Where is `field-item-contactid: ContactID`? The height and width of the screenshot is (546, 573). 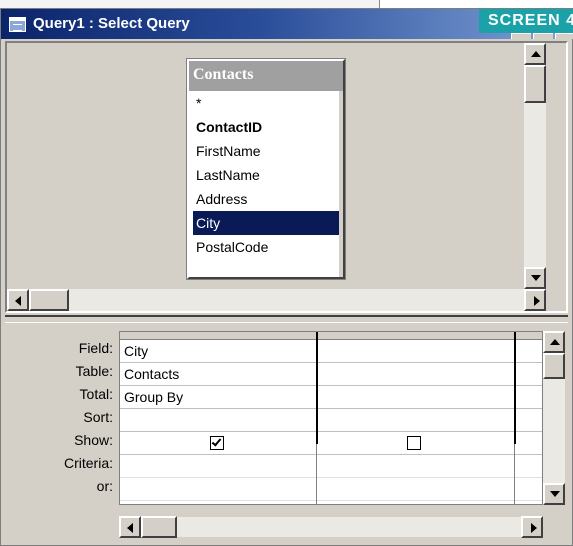
field-item-contactid: ContactID is located at coordinates (268, 127).